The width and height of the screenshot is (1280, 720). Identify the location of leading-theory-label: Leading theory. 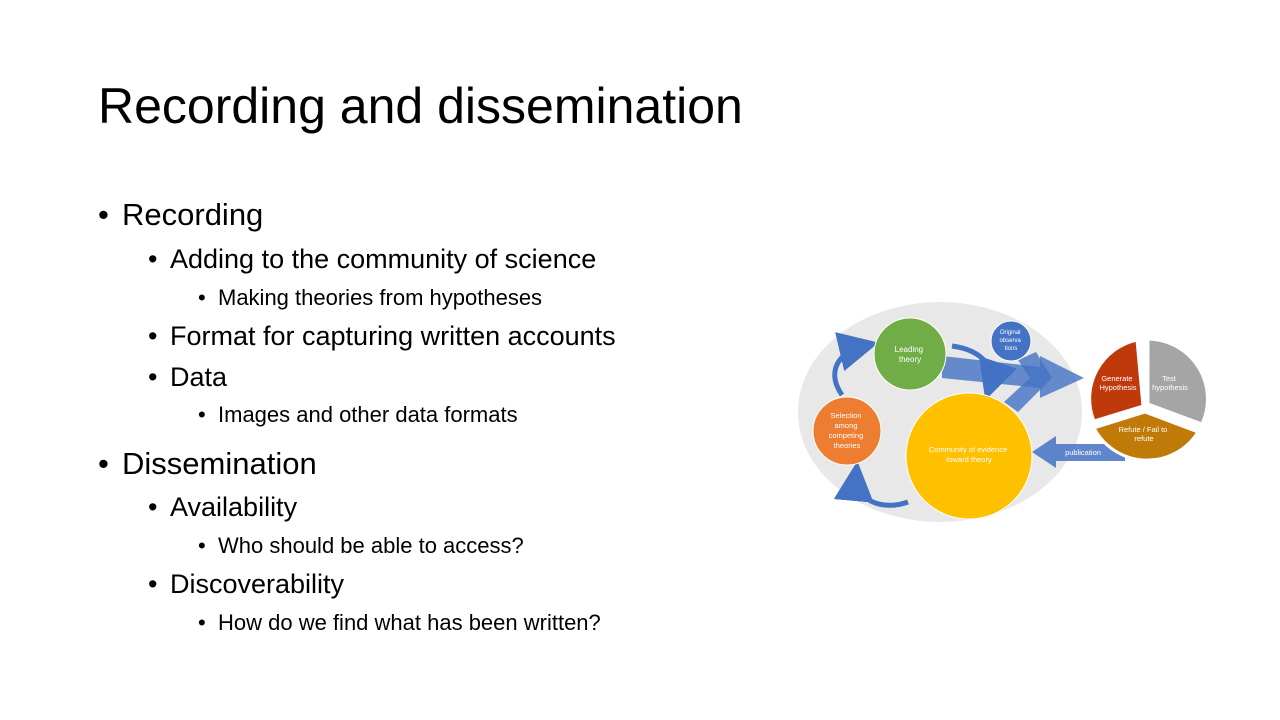
(910, 354).